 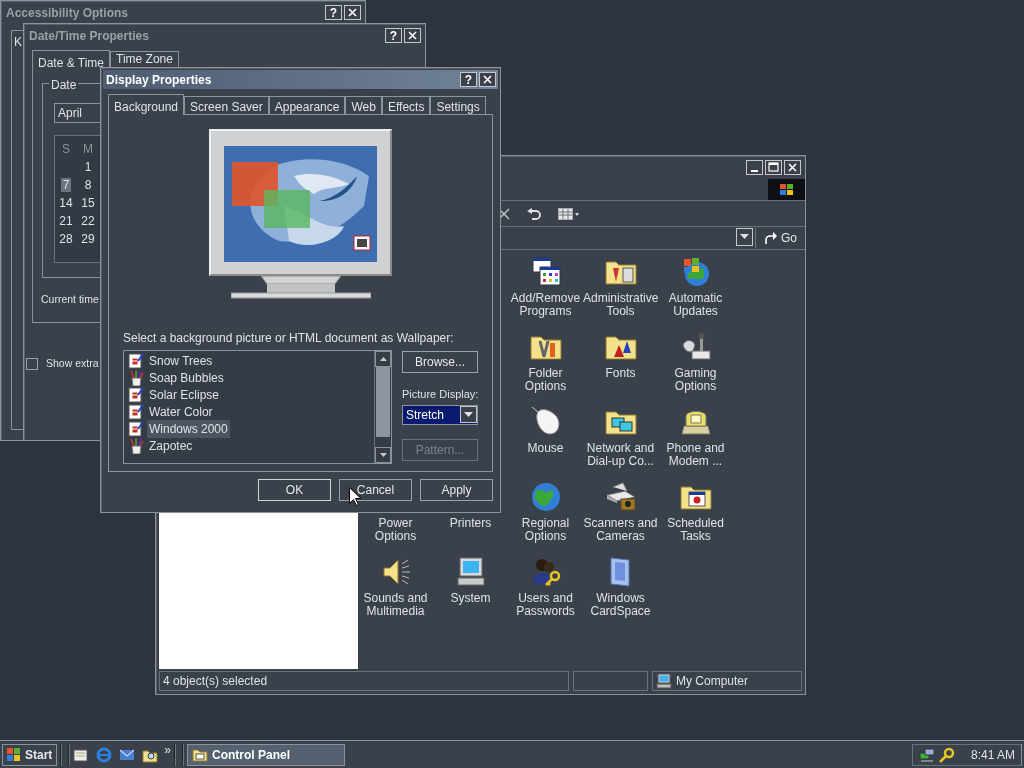 What do you see at coordinates (171, 445) in the screenshot?
I see `list-item: Zapotec` at bounding box center [171, 445].